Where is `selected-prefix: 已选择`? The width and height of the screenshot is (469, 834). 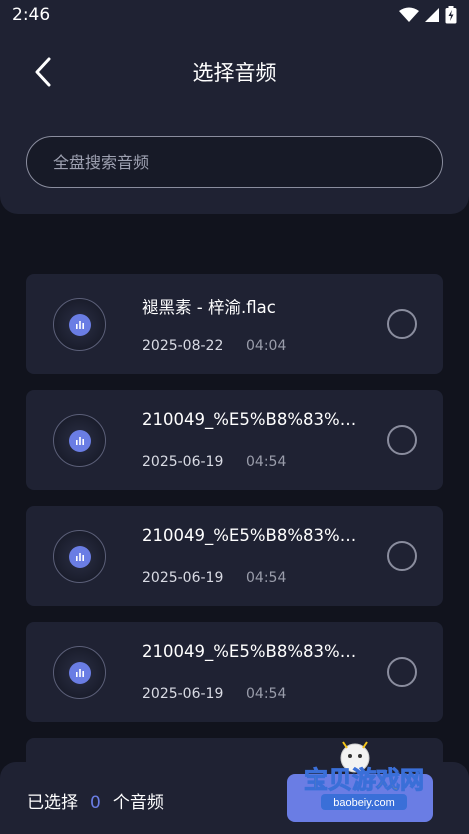 selected-prefix: 已选择 is located at coordinates (52, 803).